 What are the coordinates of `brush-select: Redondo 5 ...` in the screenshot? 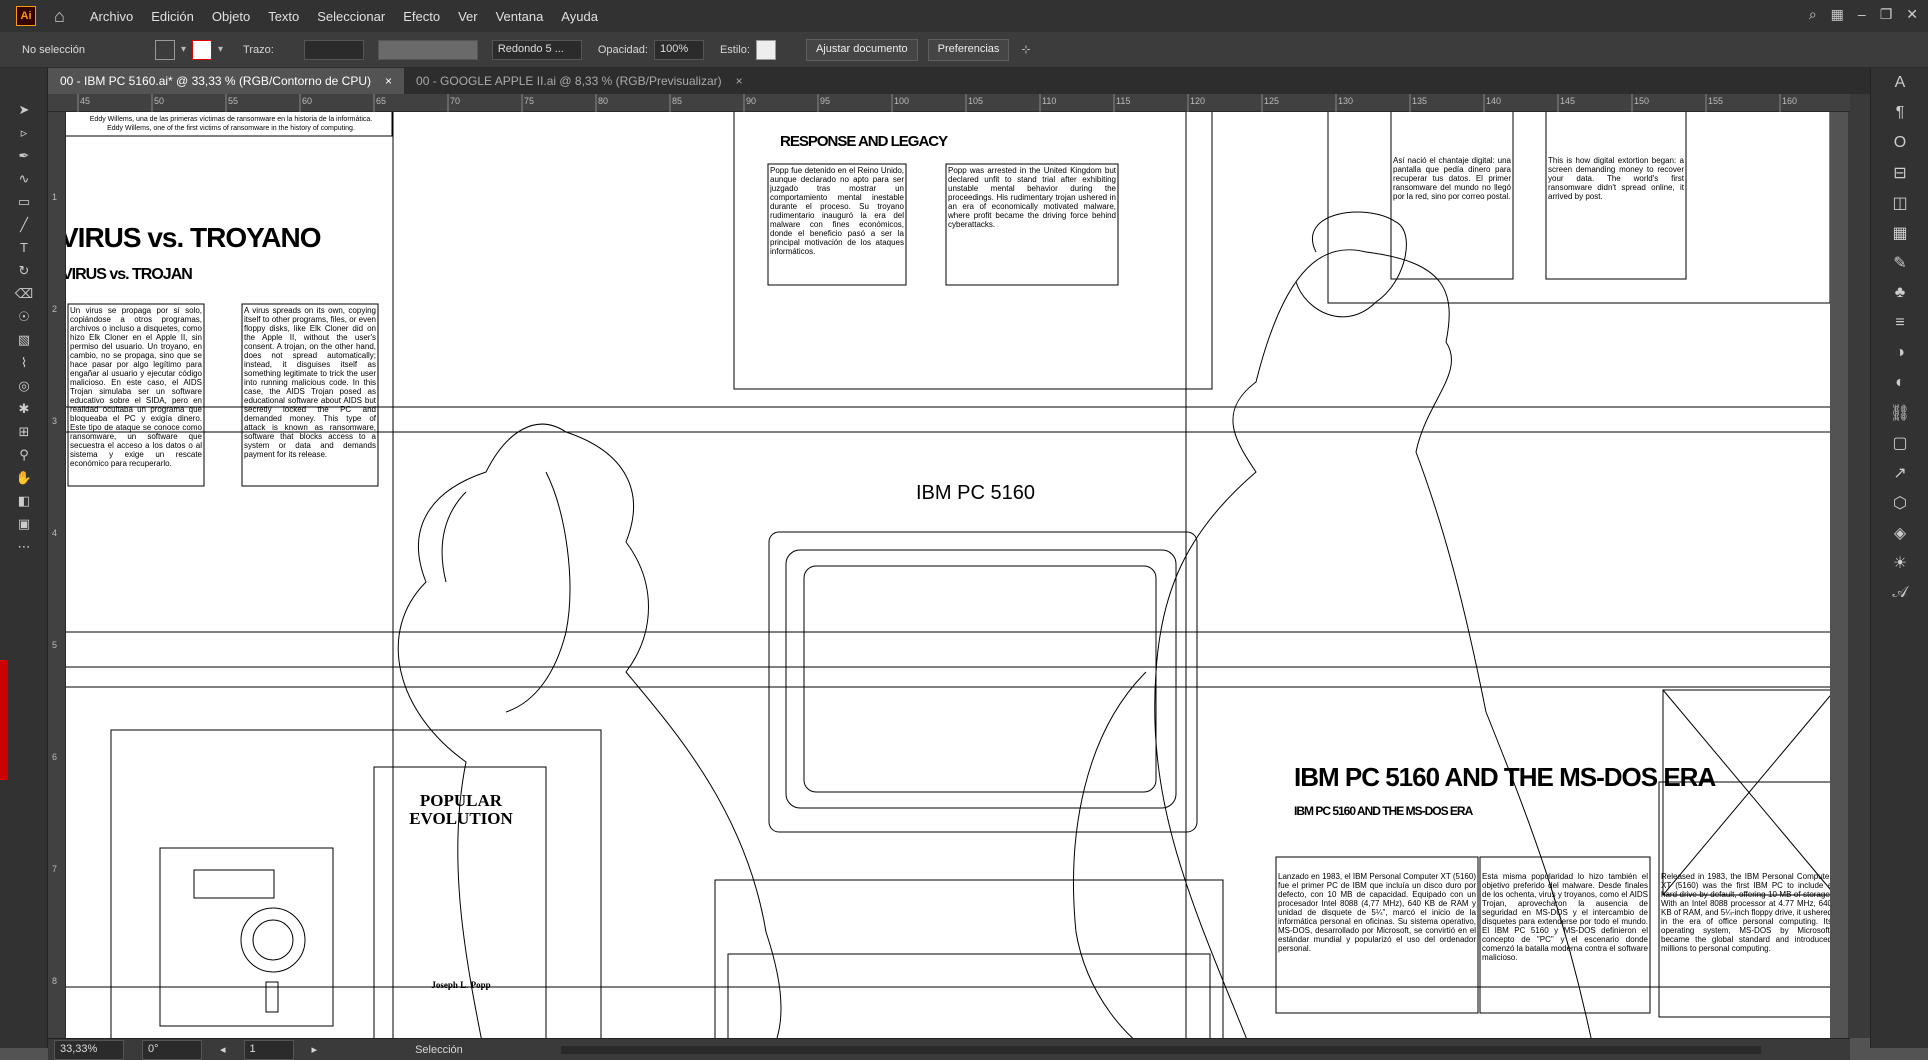 It's located at (536, 49).